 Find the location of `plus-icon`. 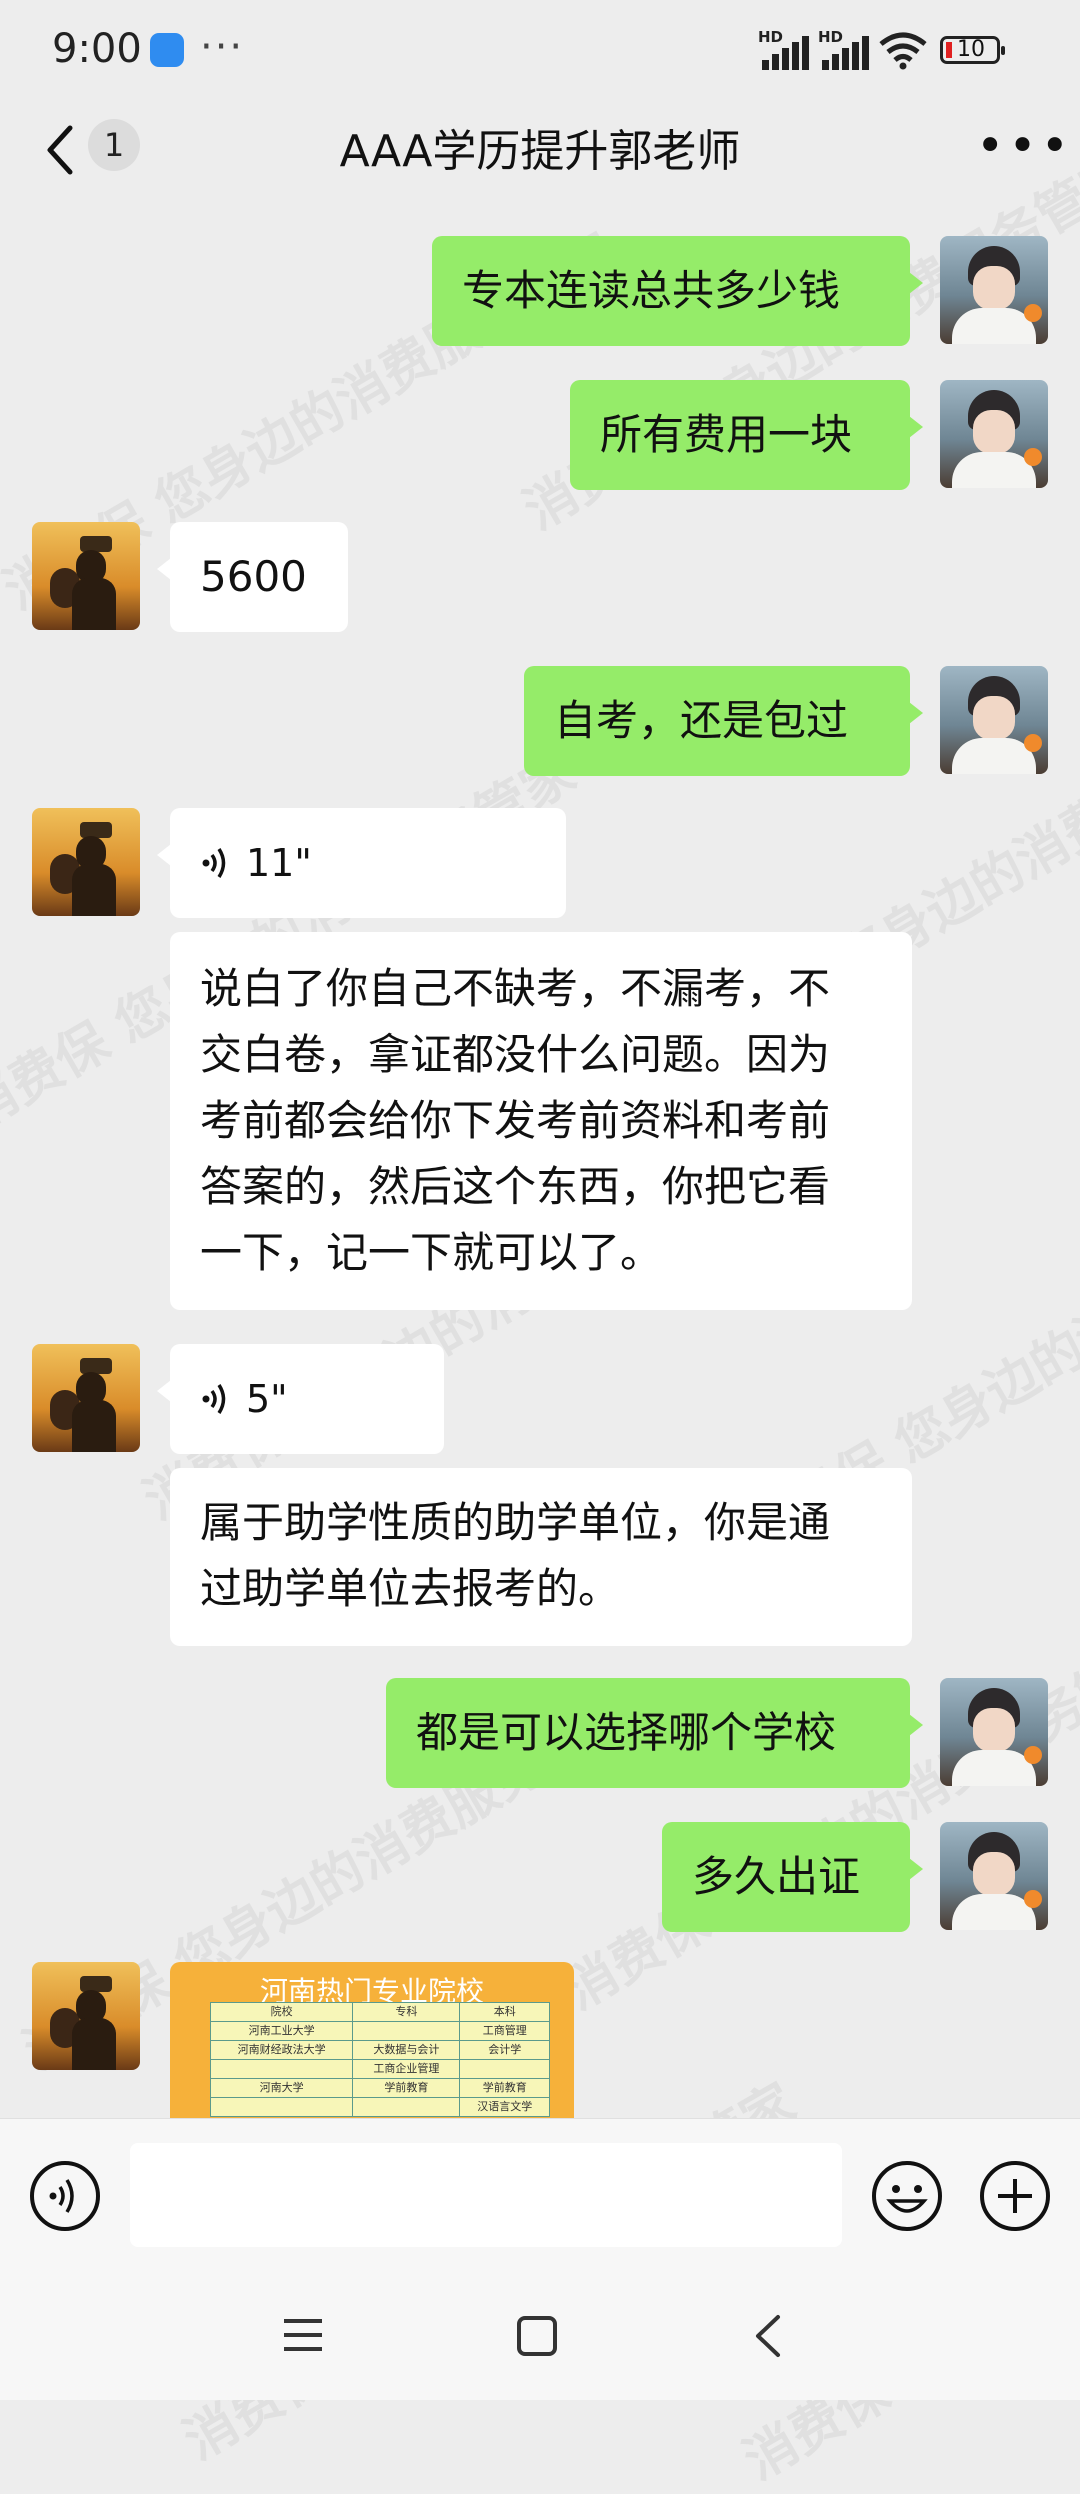

plus-icon is located at coordinates (1015, 2196).